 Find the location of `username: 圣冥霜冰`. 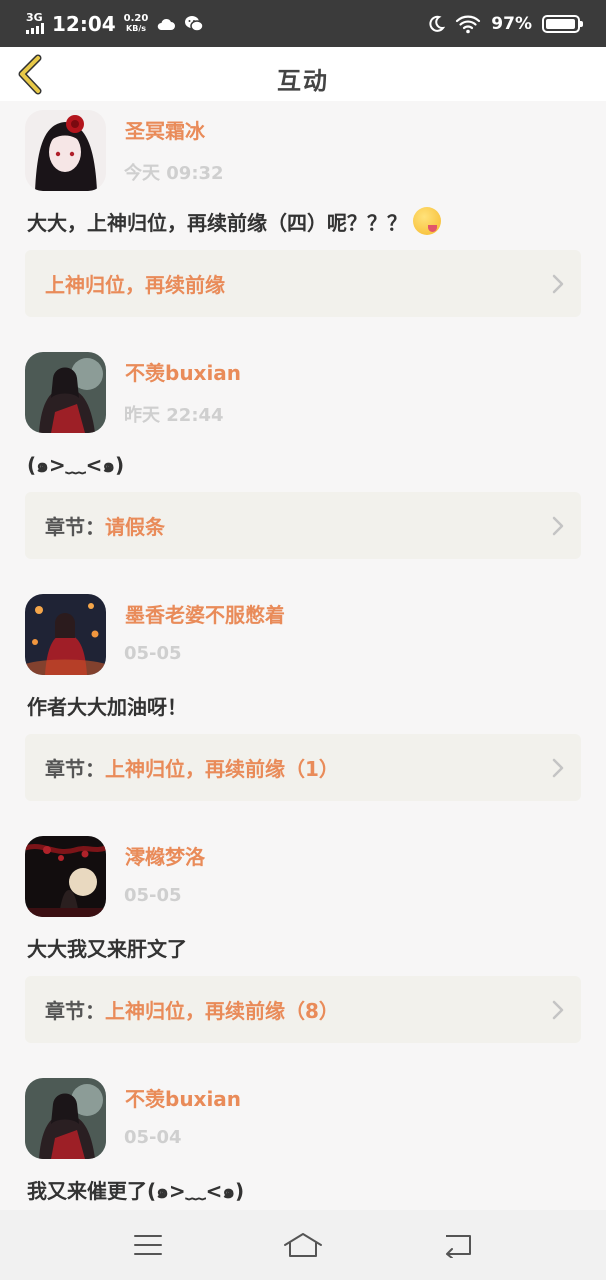

username: 圣冥霜冰 is located at coordinates (165, 129).